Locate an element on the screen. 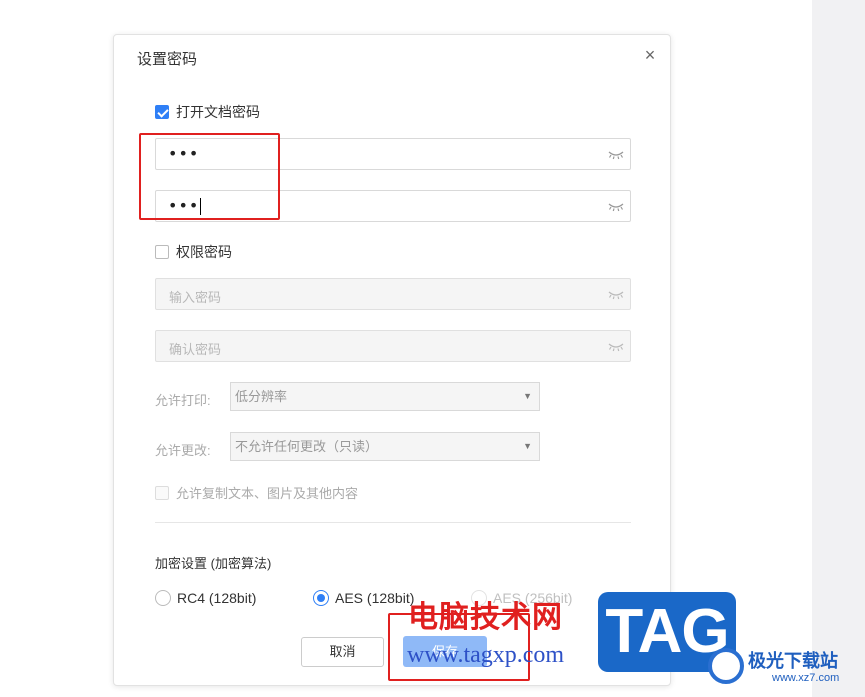 This screenshot has width=865, height=697. open-password-checkbox-row: 打开文档密码 is located at coordinates (207, 112).